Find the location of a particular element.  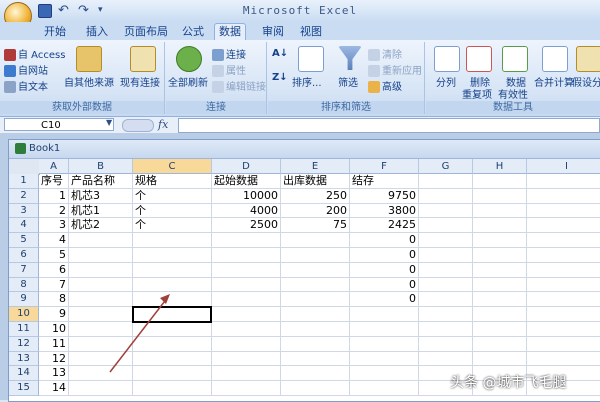

from-text-button: 自文本 is located at coordinates (26, 85).